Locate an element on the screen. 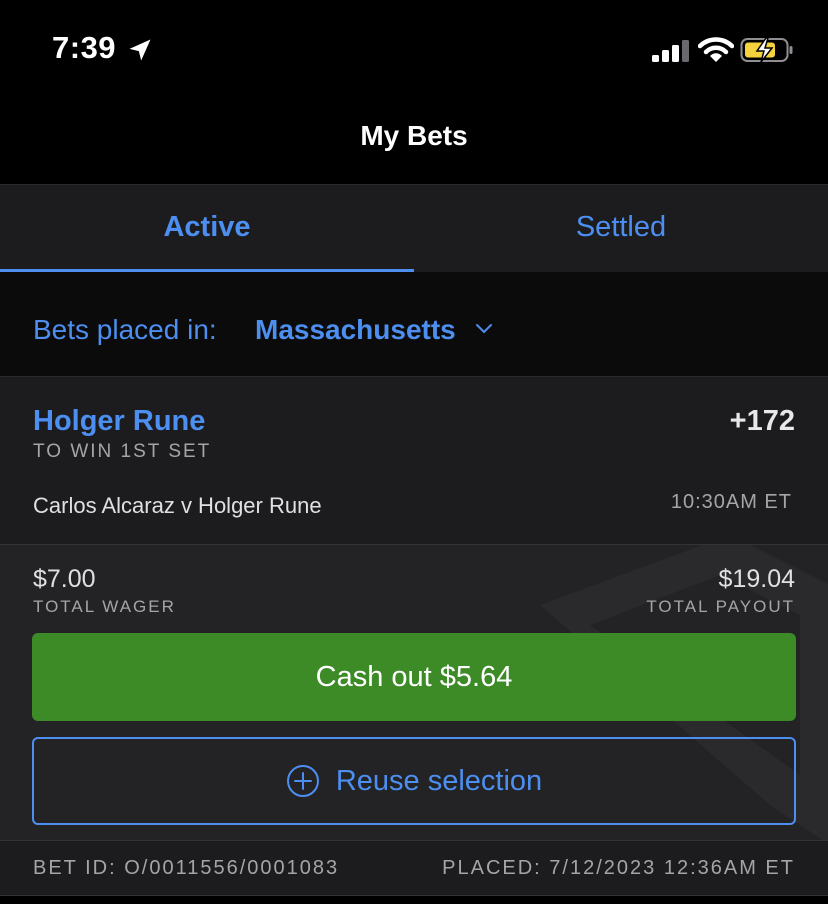 This screenshot has height=904, width=828. placed-timestamp: PLACED: 7/12/2023 12:36AM ET is located at coordinates (618, 868).